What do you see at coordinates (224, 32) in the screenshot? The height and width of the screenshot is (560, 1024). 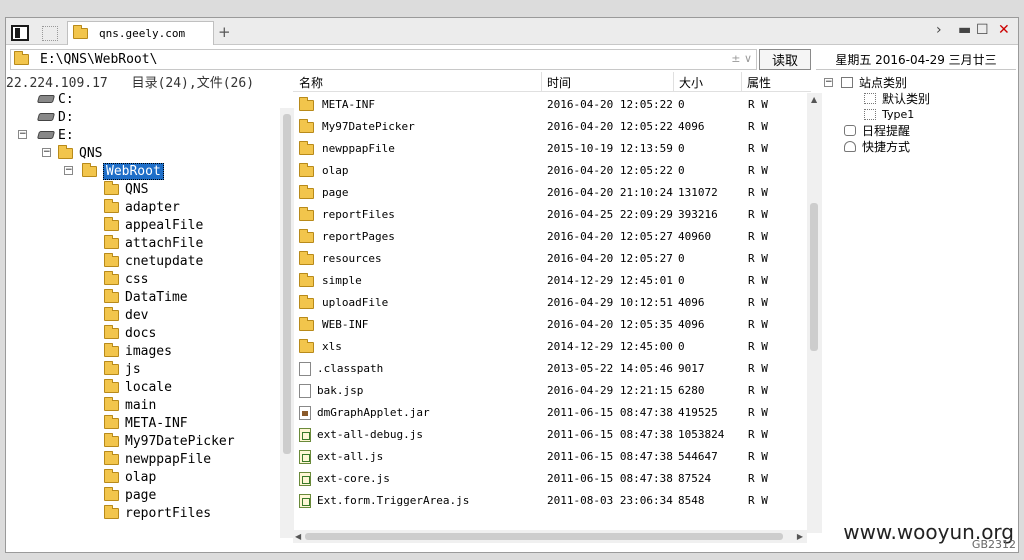 I see `add-tab-button: +` at bounding box center [224, 32].